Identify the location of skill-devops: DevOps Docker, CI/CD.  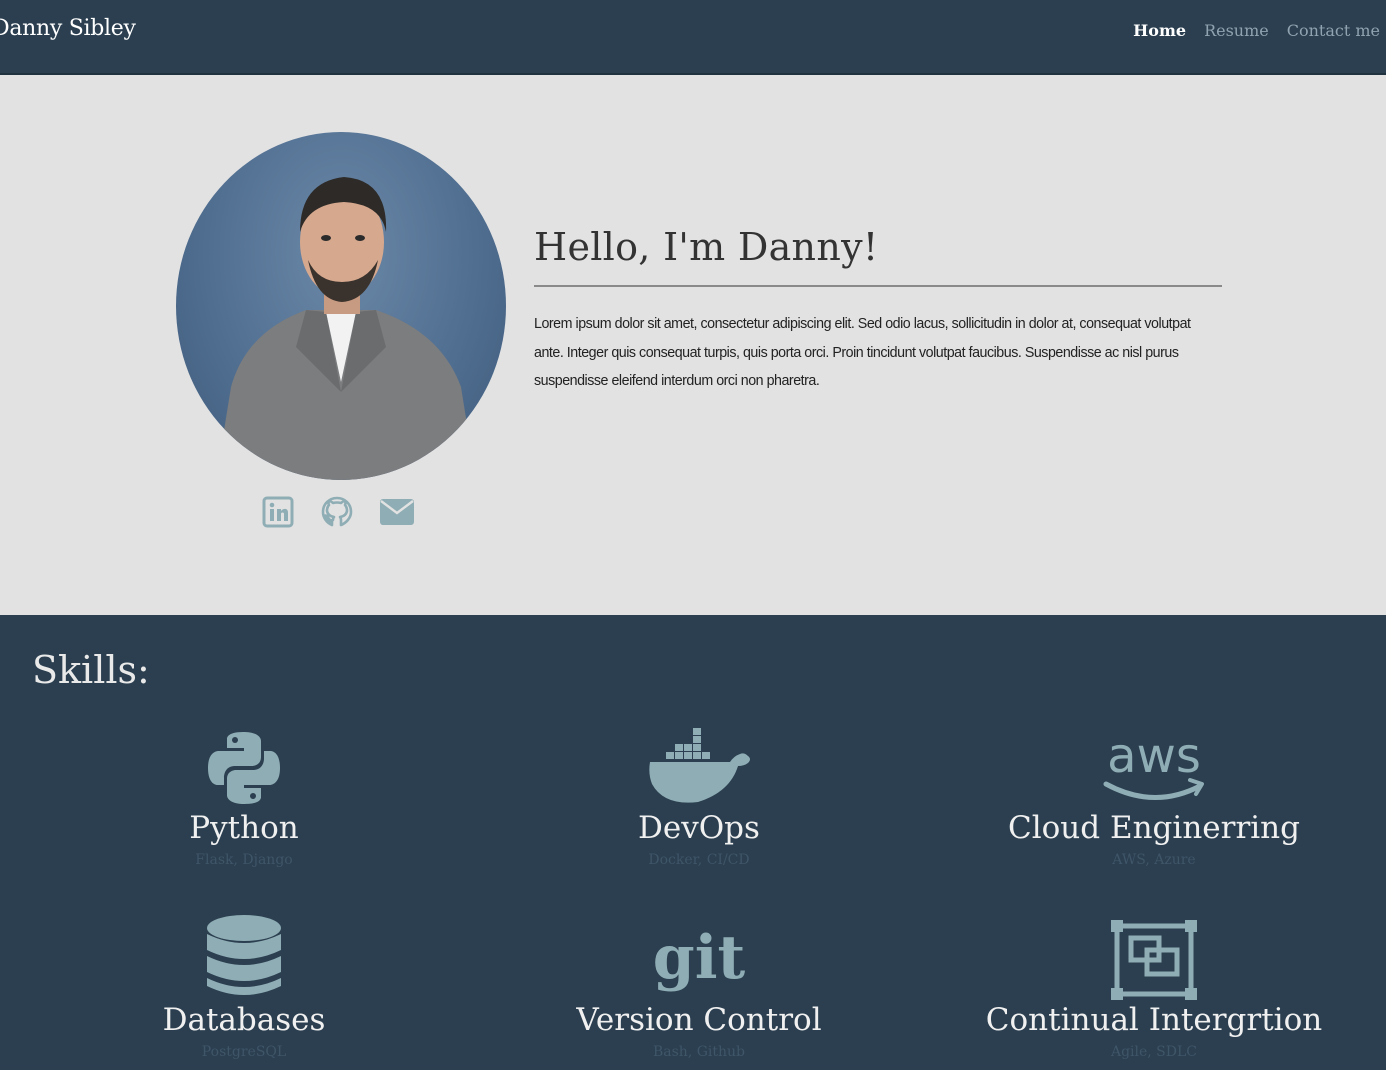
(699, 794).